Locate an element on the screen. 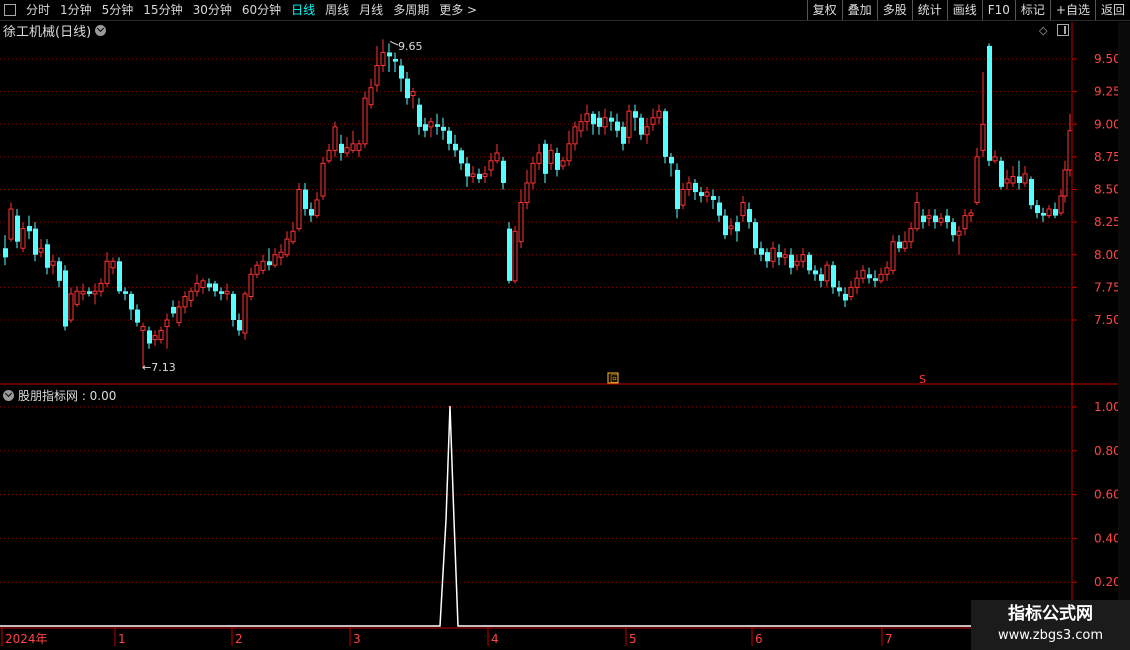  high-label: 9.65 is located at coordinates (410, 46).